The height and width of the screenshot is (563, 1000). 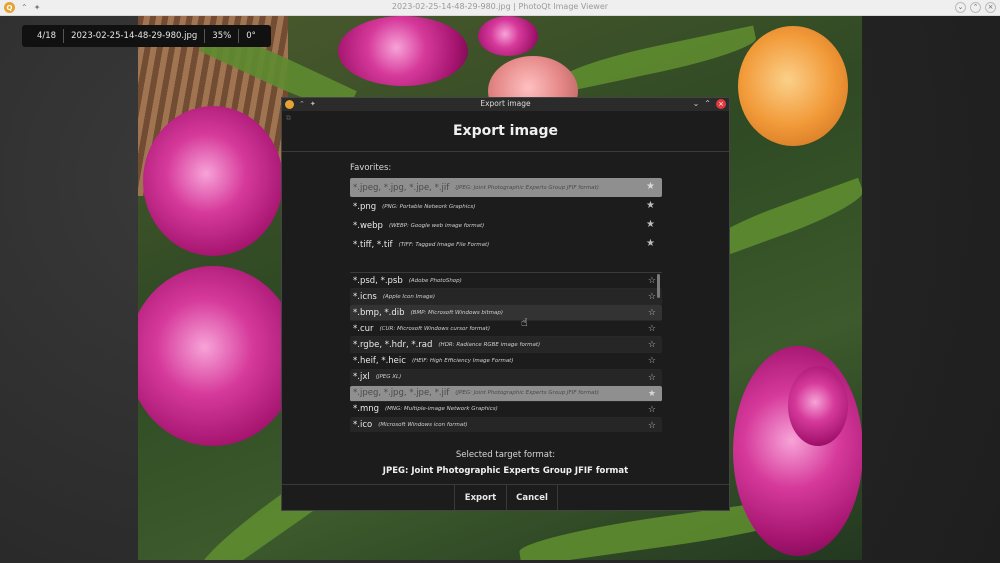 I want to click on format-extensions: *.jxl, so click(x=361, y=377).